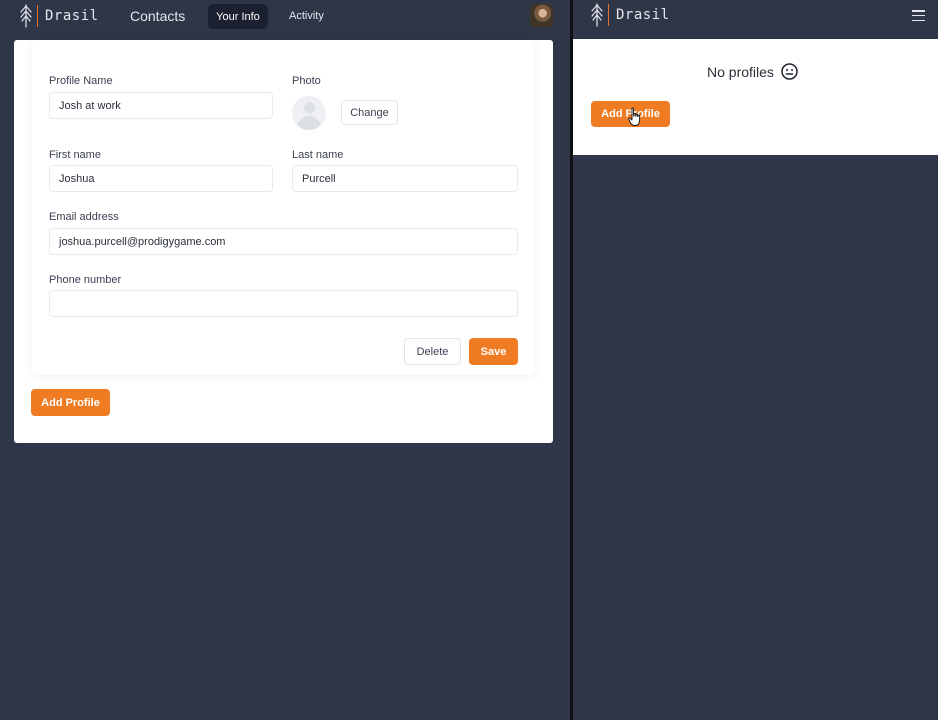 The height and width of the screenshot is (720, 938). I want to click on hand-pointer-cursor-icon, so click(634, 116).